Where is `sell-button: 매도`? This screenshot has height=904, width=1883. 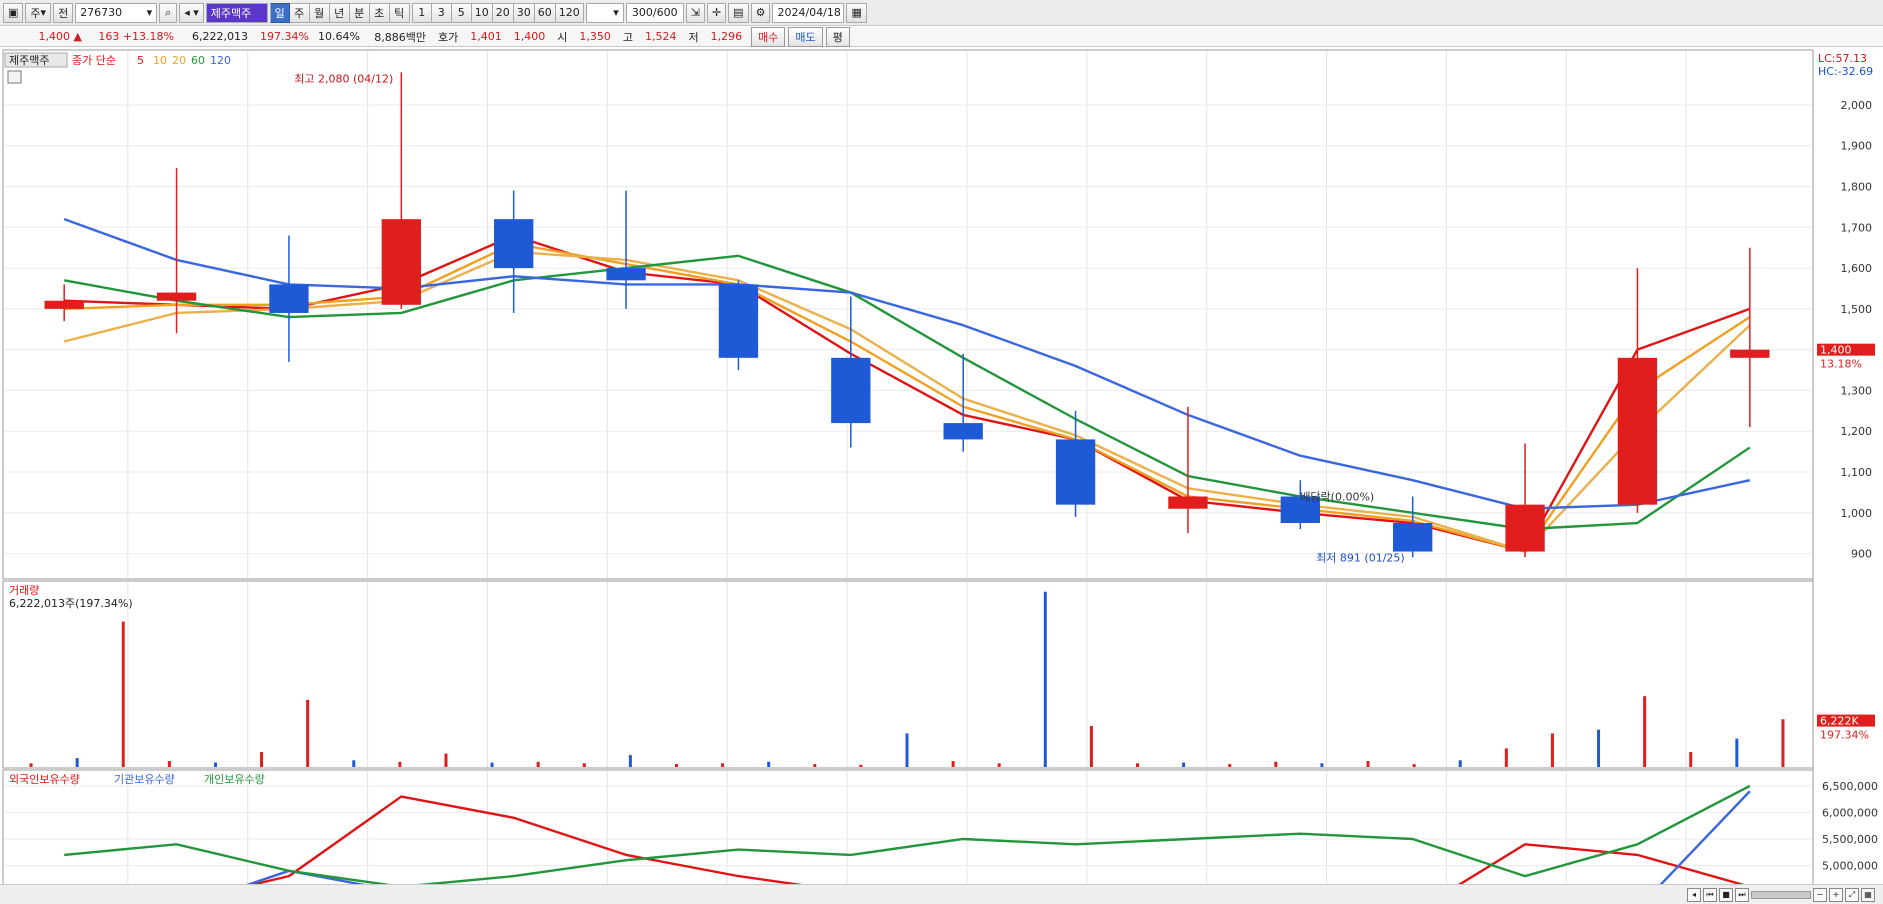 sell-button: 매도 is located at coordinates (805, 36).